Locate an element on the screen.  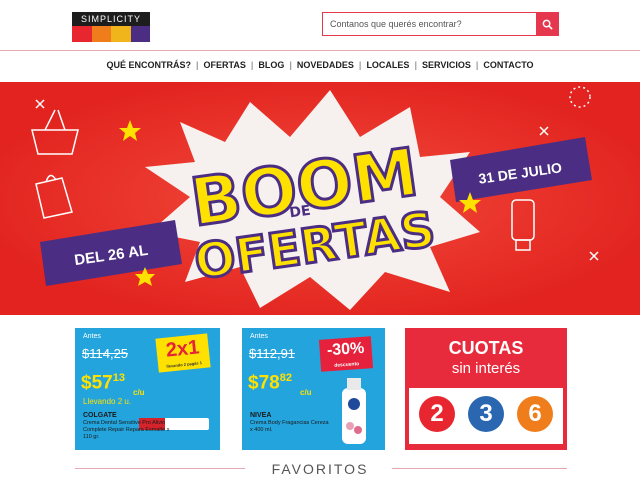
new-price: $7882 is located at coordinates (270, 383).